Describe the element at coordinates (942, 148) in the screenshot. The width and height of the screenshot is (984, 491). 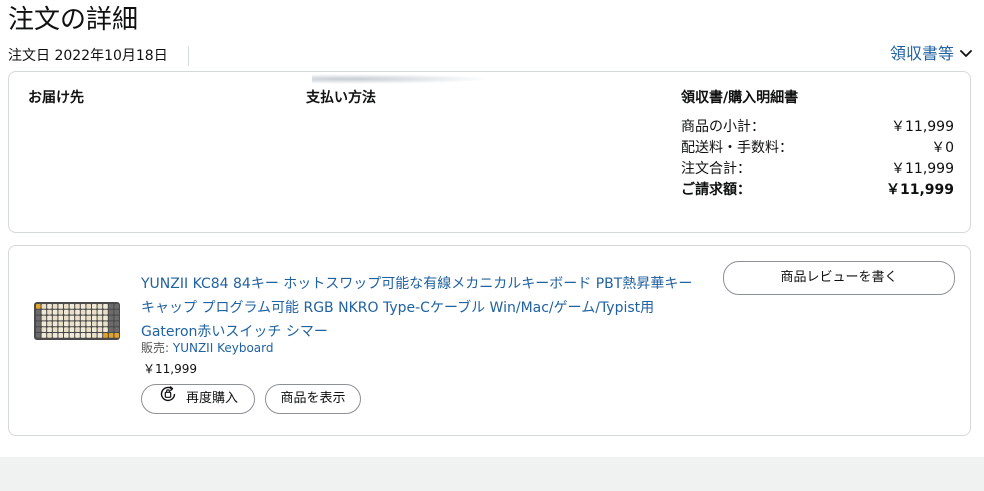
I see `summary-value: ￥0` at that location.